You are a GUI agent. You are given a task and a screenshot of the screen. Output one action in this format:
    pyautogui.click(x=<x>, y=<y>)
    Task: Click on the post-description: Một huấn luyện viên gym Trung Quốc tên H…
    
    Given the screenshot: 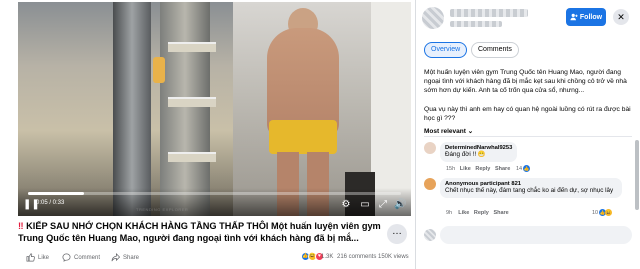 What is the action you would take?
    pyautogui.click(x=525, y=81)
    